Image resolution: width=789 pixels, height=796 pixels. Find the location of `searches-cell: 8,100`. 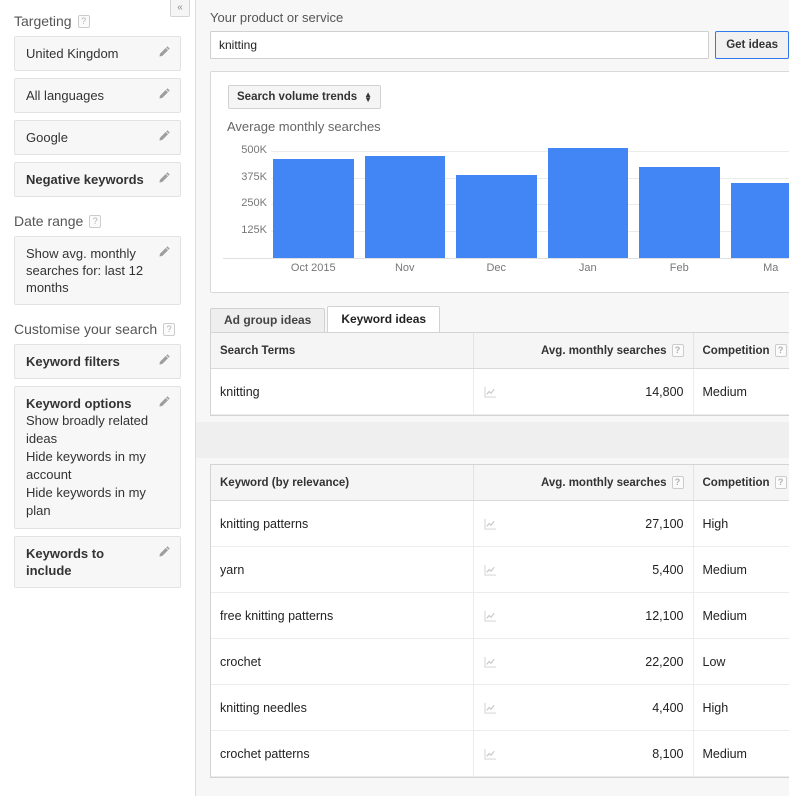

searches-cell: 8,100 is located at coordinates (583, 753).